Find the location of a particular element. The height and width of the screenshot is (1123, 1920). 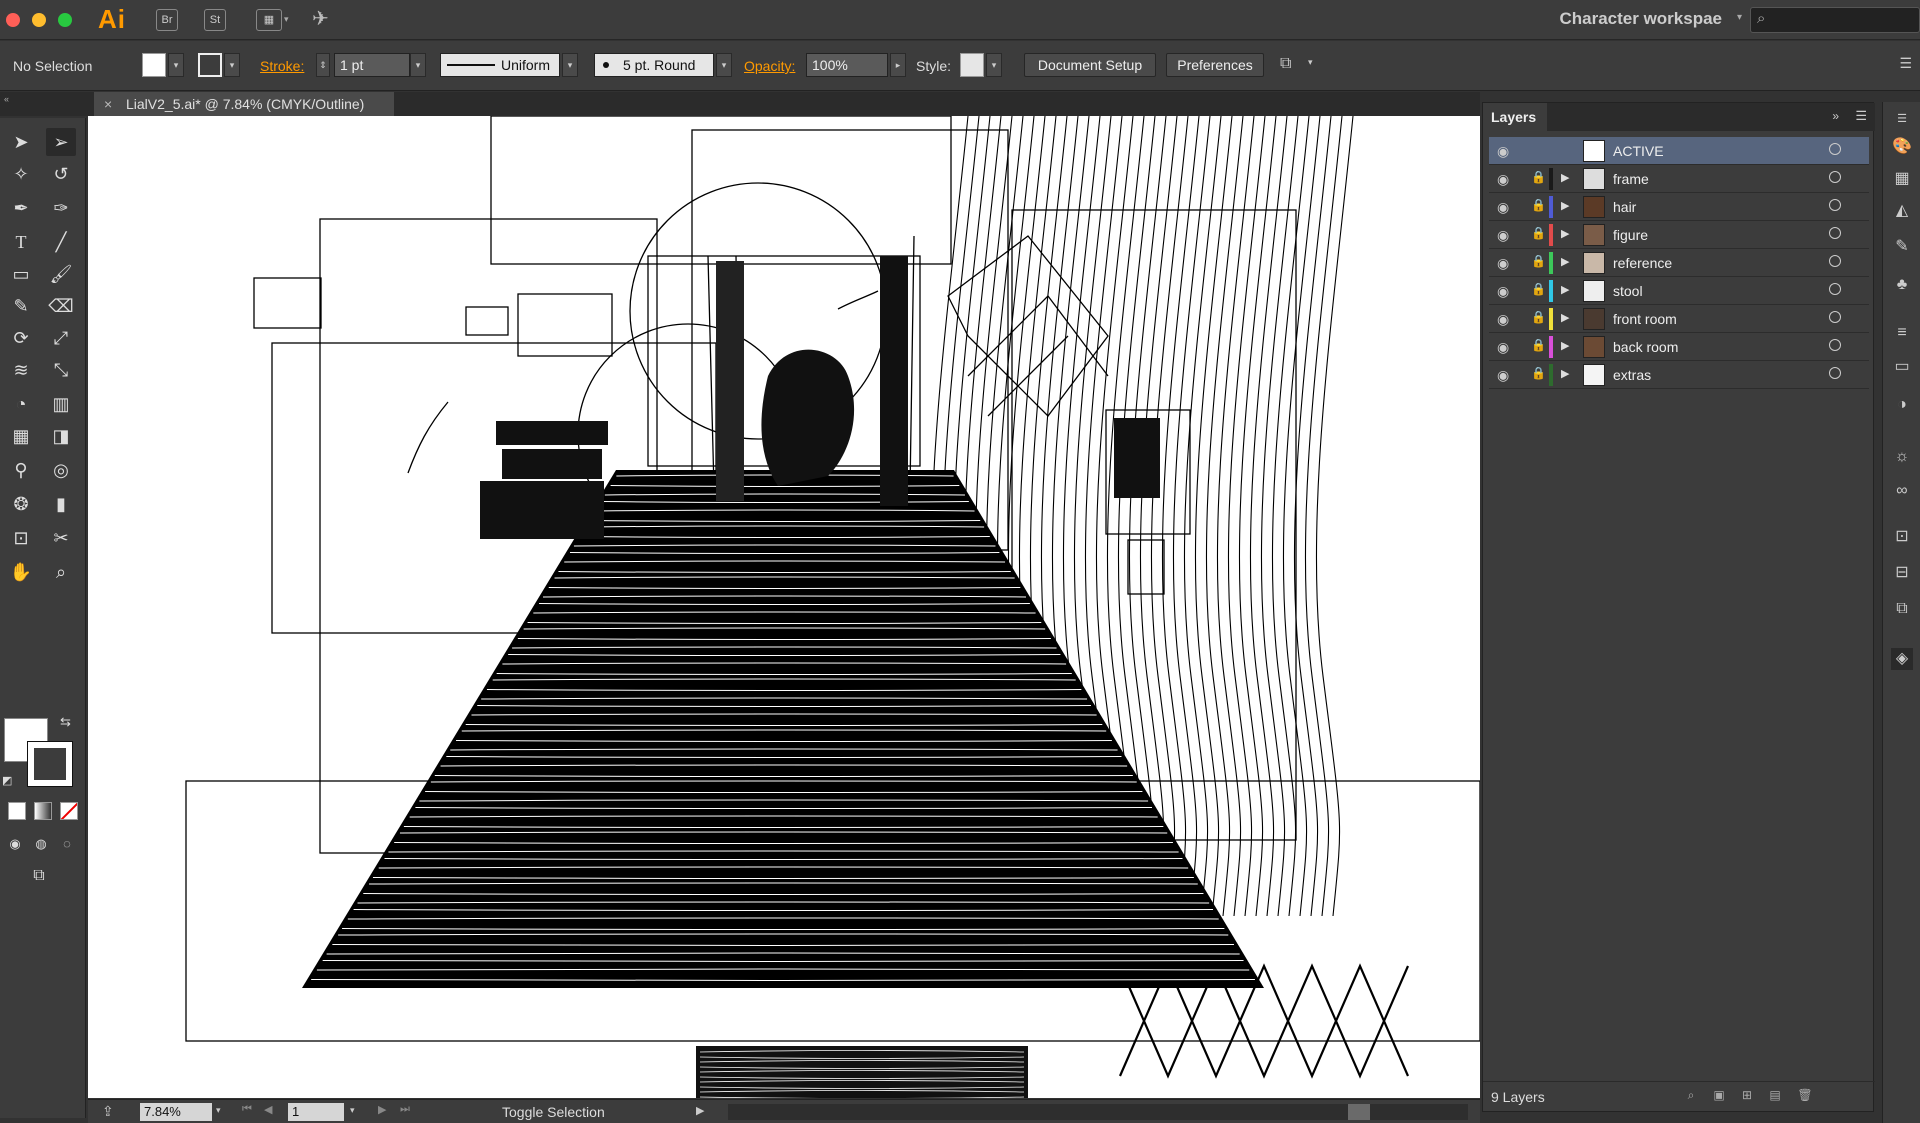

first-artboard-icon: ⏮ is located at coordinates (247, 1109).